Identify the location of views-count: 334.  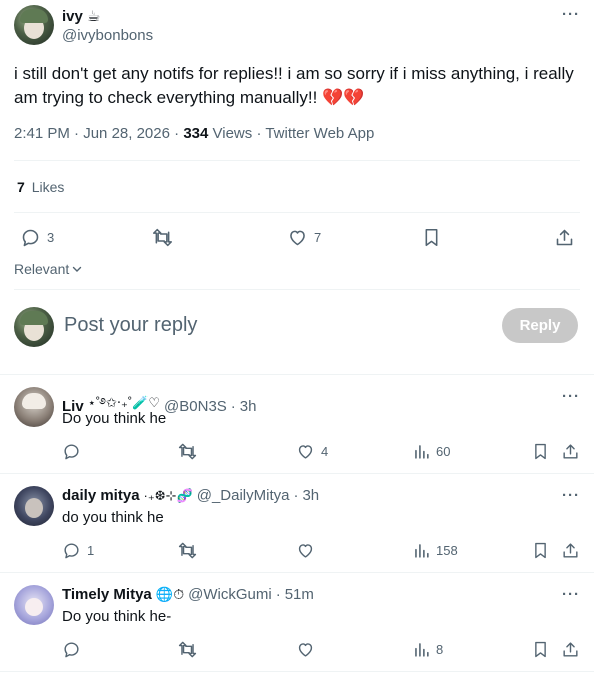
(196, 133).